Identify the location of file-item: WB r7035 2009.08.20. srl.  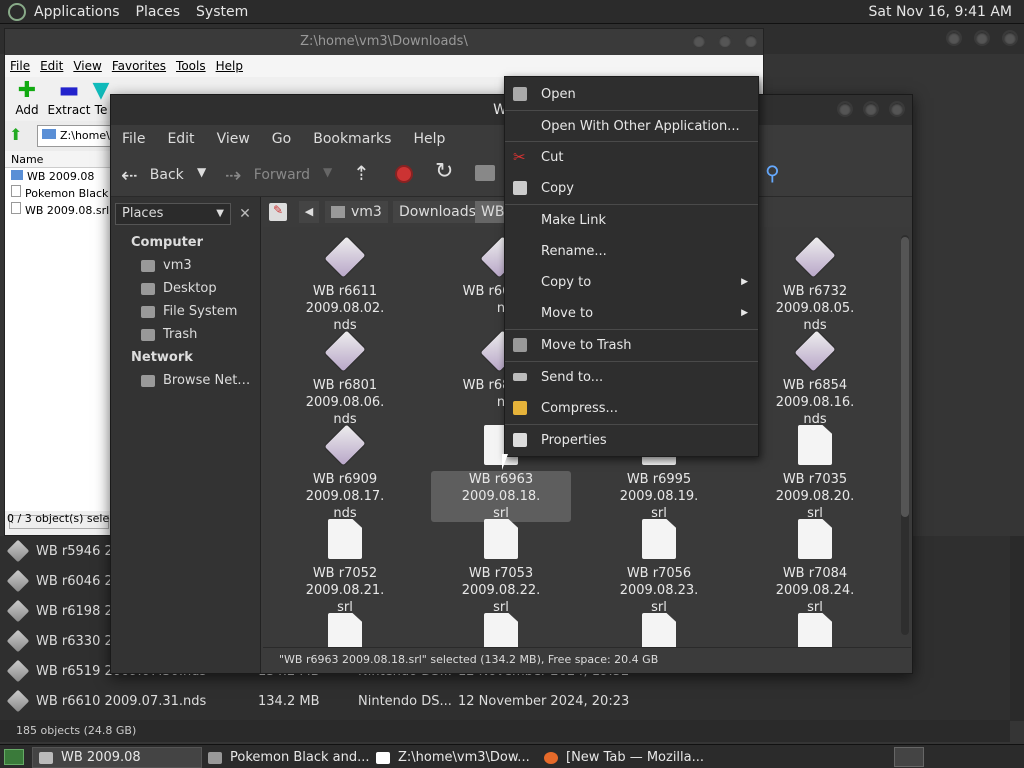
(815, 473).